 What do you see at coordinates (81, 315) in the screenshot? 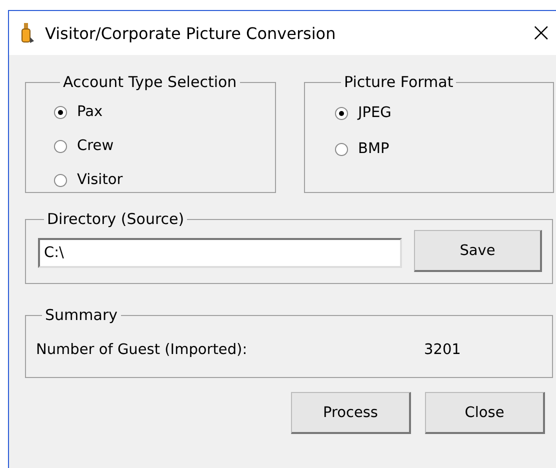
I see `group-title: Summary` at bounding box center [81, 315].